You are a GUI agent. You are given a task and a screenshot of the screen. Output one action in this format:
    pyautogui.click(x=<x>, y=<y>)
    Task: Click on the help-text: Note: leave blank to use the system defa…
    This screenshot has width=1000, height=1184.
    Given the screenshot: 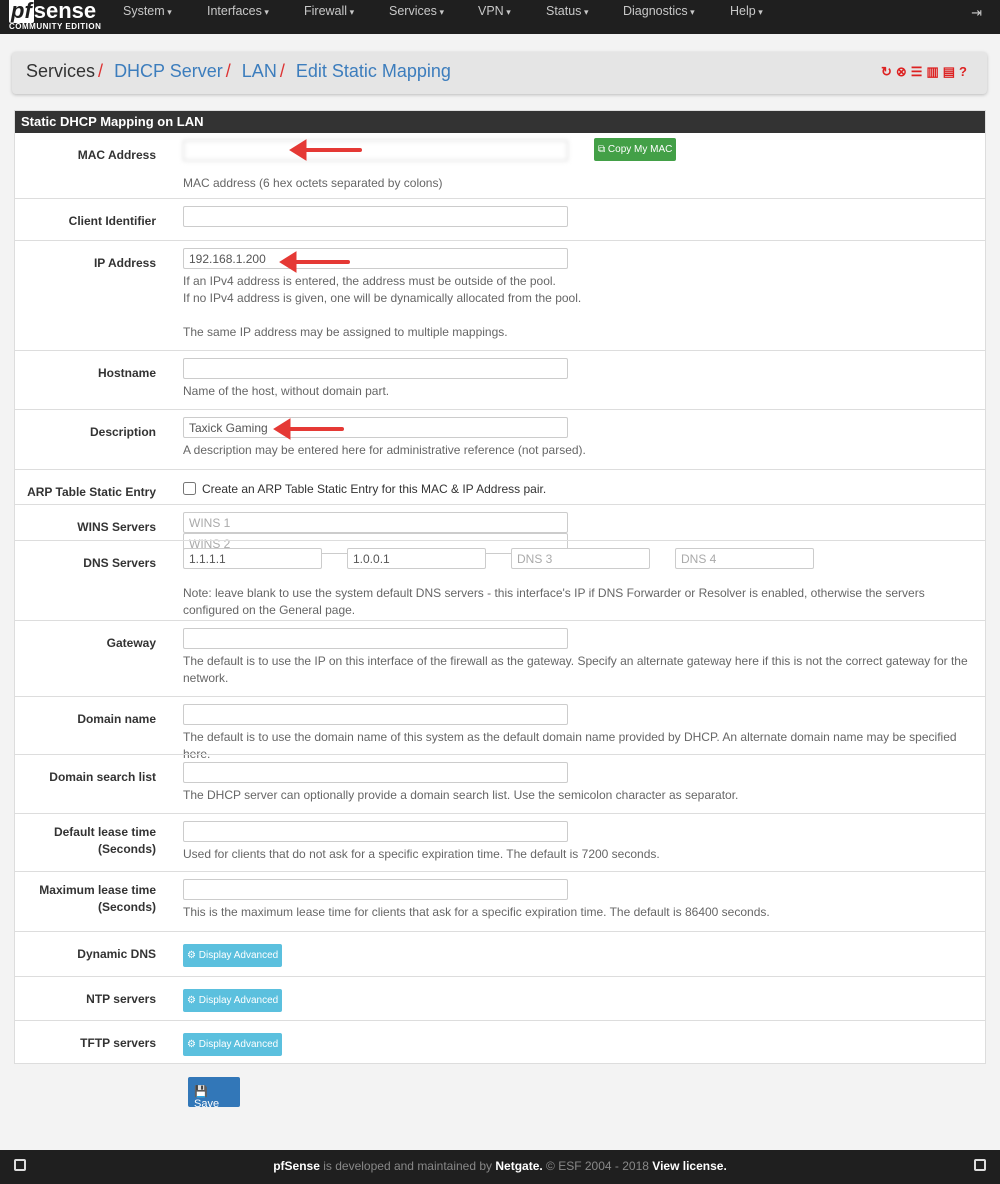 What is the action you would take?
    pyautogui.click(x=581, y=602)
    